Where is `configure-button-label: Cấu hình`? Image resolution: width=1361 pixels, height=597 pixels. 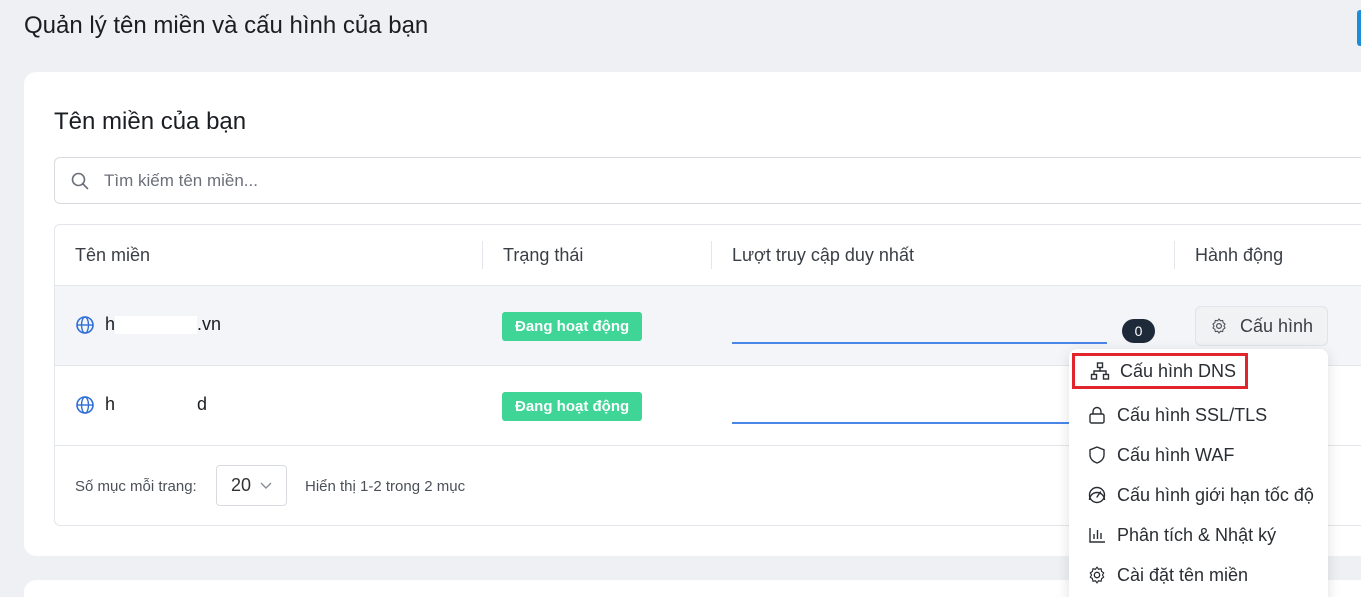
configure-button-label: Cấu hình is located at coordinates (1276, 325).